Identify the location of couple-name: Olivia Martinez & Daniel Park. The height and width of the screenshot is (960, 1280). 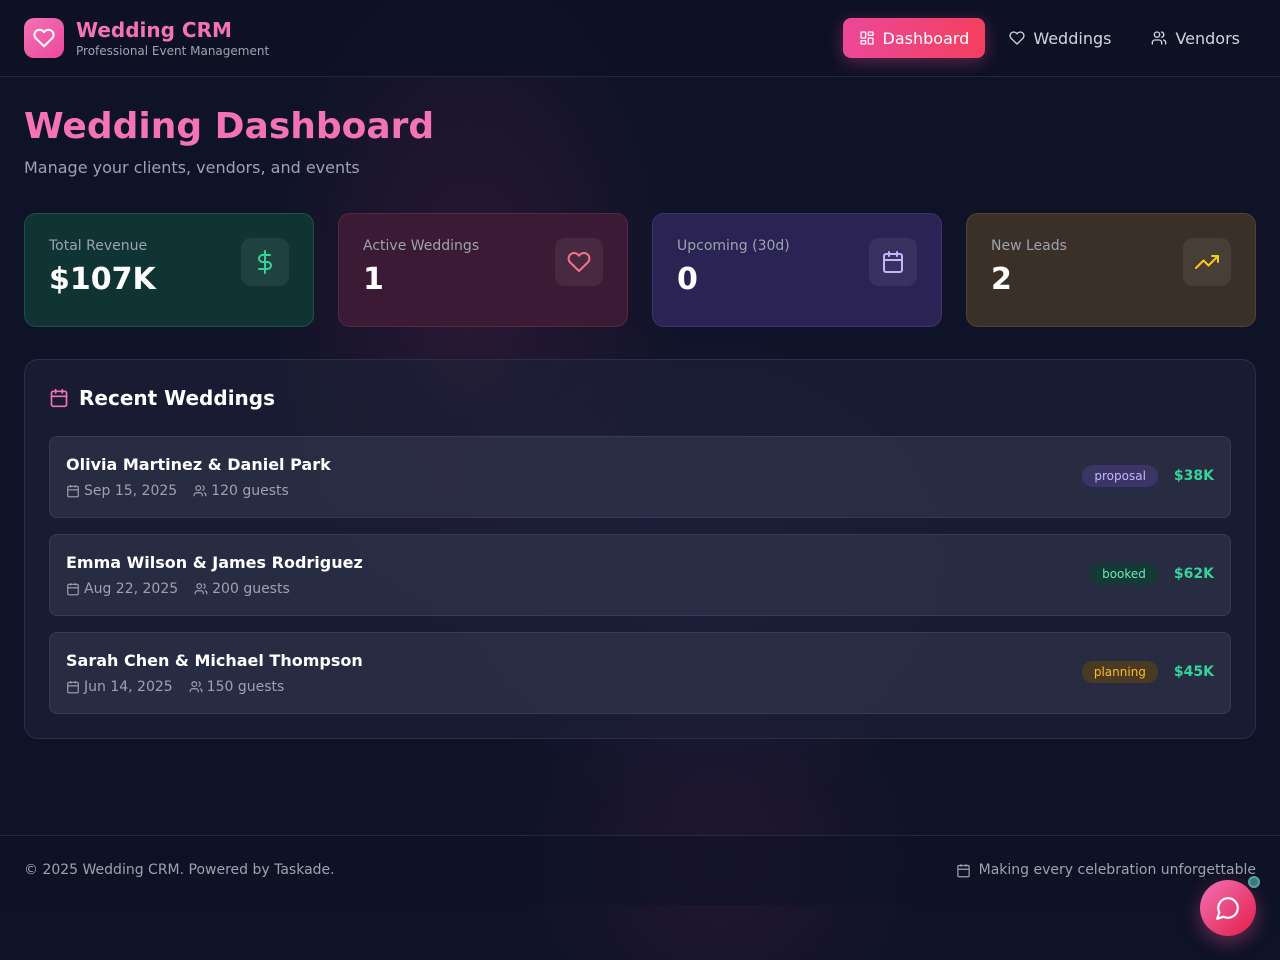
(198, 464).